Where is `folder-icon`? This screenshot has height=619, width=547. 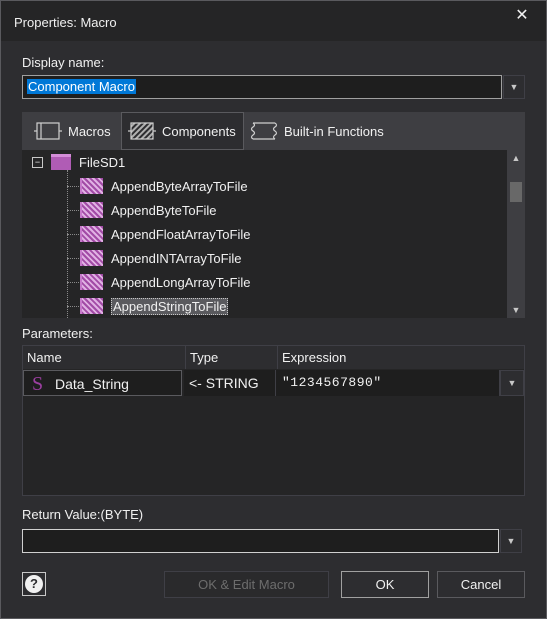 folder-icon is located at coordinates (61, 162).